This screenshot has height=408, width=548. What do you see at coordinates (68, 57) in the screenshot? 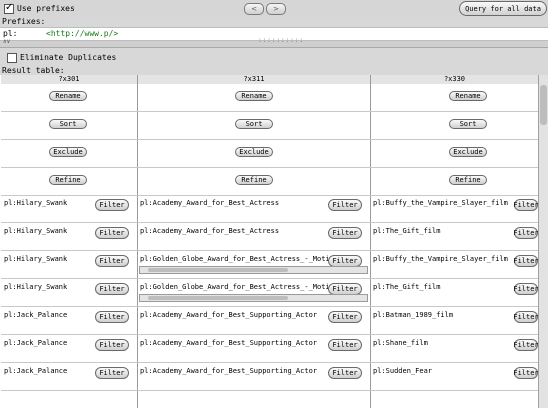
I see `eliminate-duplicates-label: Eliminate Duplicates` at bounding box center [68, 57].